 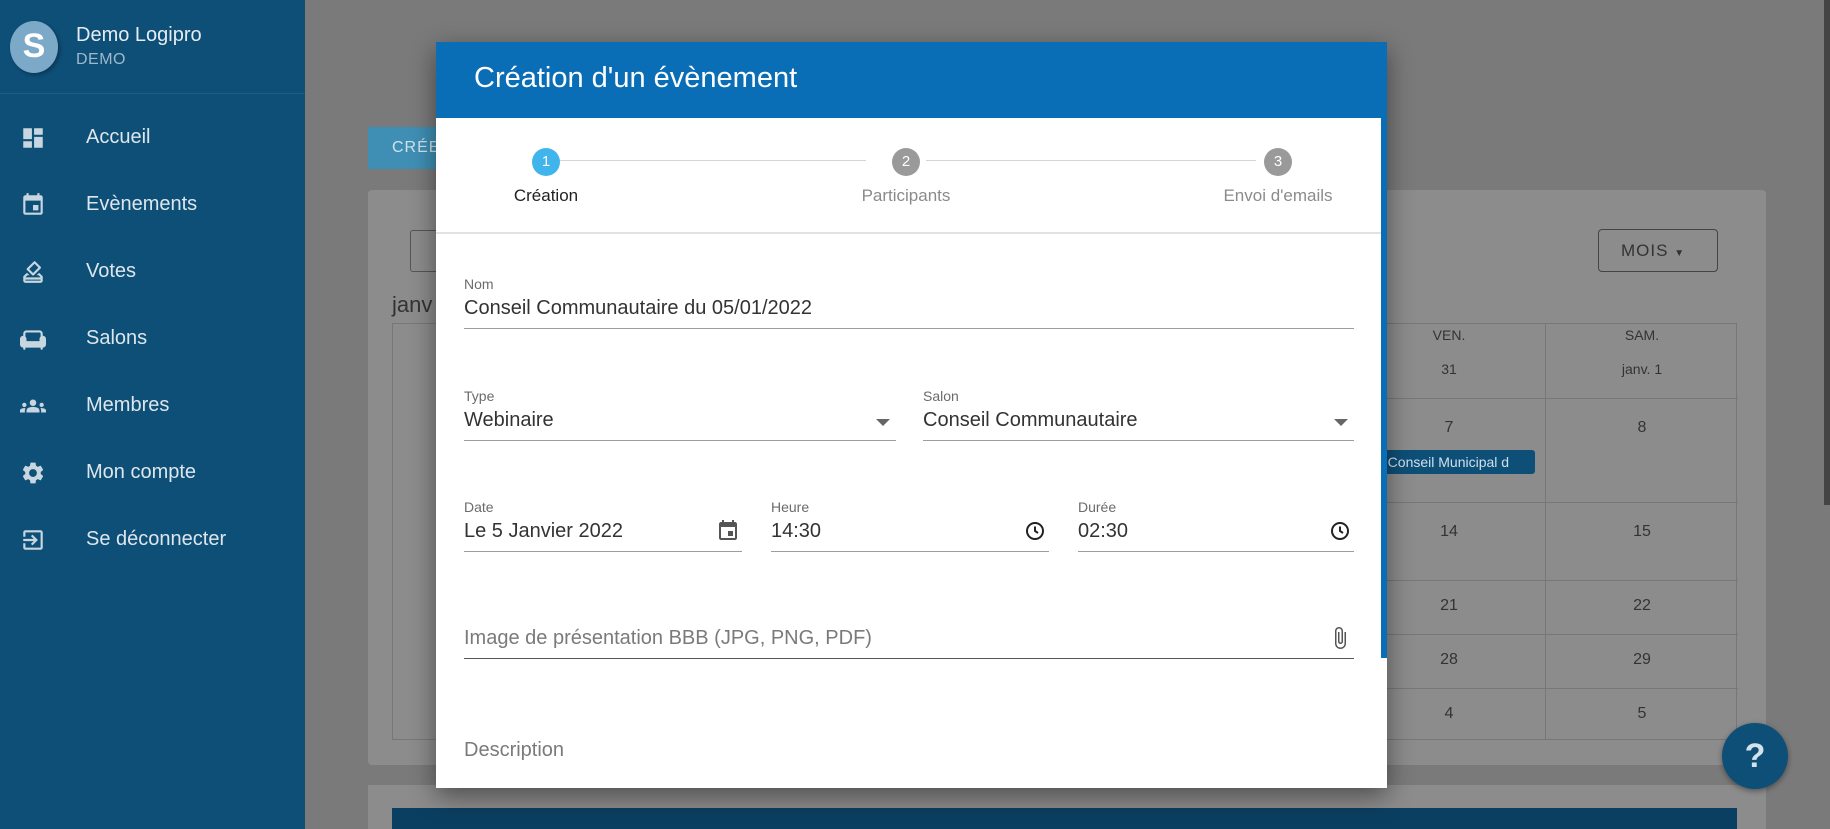 What do you see at coordinates (101, 59) in the screenshot?
I see `brand-sub: DEMO` at bounding box center [101, 59].